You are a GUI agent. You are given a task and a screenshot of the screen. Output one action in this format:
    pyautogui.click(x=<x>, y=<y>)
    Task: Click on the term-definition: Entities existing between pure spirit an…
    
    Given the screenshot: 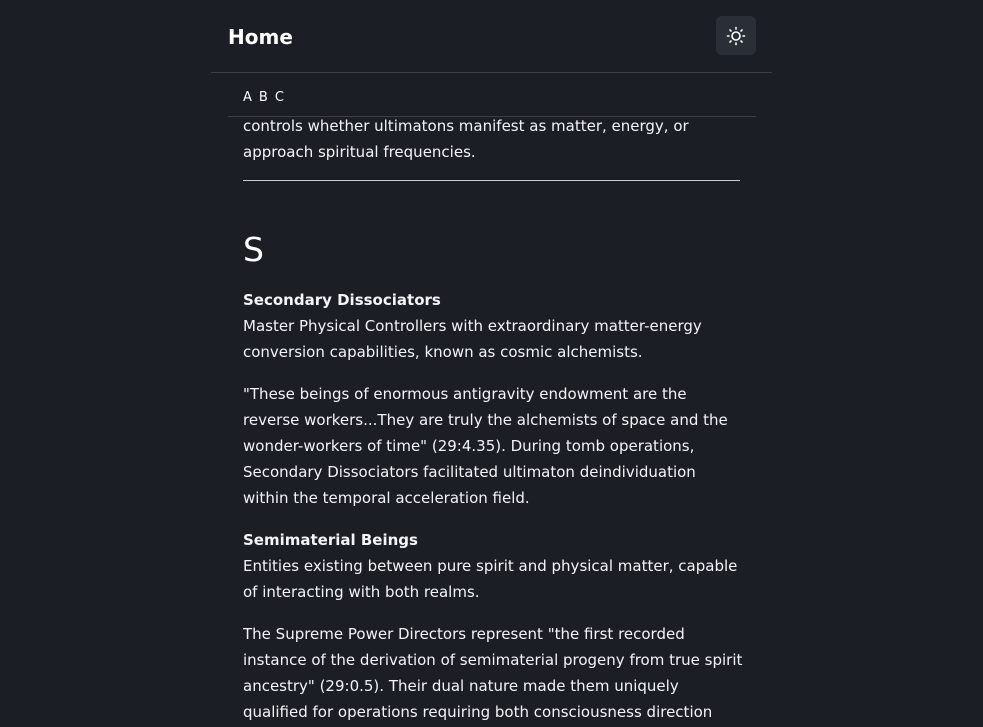 What is the action you would take?
    pyautogui.click(x=490, y=579)
    